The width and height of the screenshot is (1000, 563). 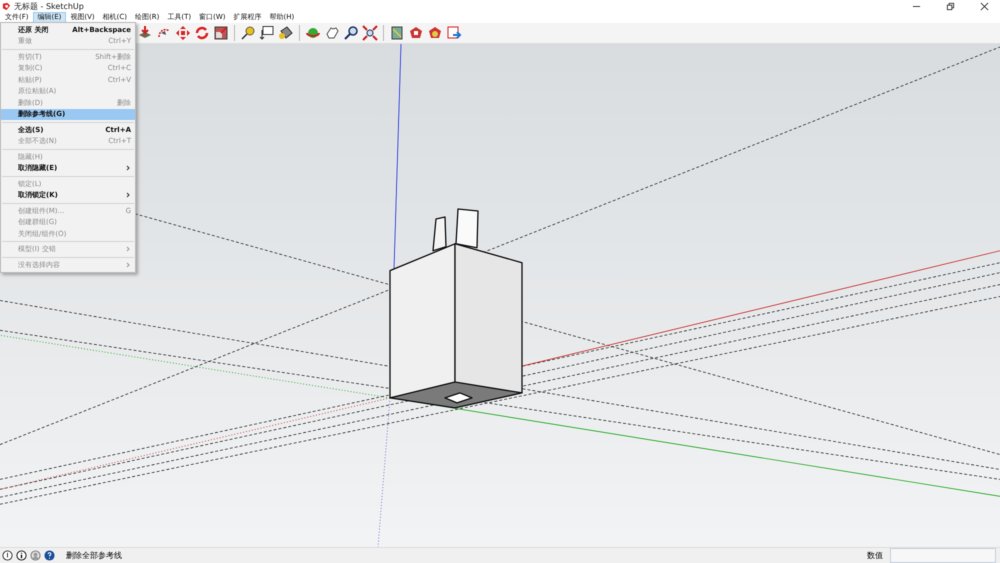 I want to click on close-icon, so click(x=984, y=6).